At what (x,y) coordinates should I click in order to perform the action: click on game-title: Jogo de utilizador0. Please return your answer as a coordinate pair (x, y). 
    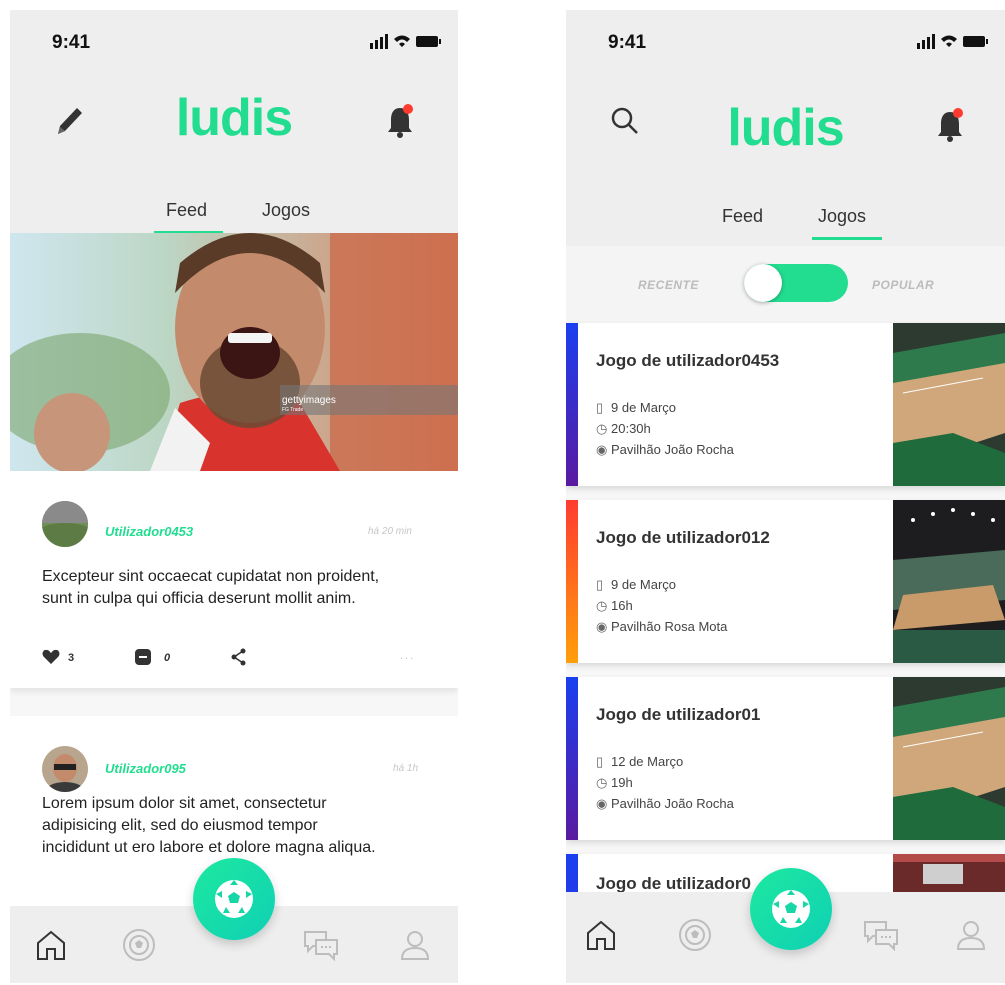
    Looking at the image, I should click on (673, 883).